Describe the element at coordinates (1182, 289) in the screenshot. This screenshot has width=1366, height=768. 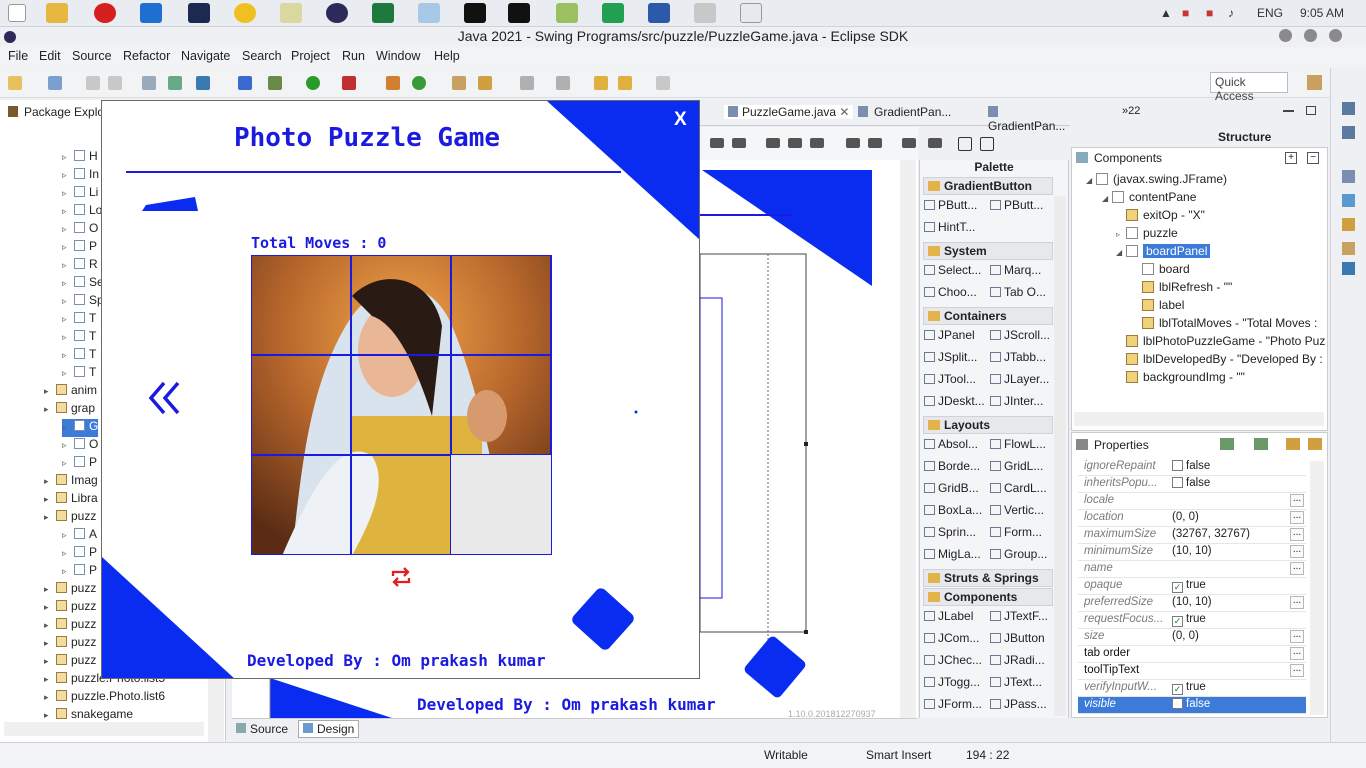
I see `component-tree-row: lblRefresh - ""` at that location.